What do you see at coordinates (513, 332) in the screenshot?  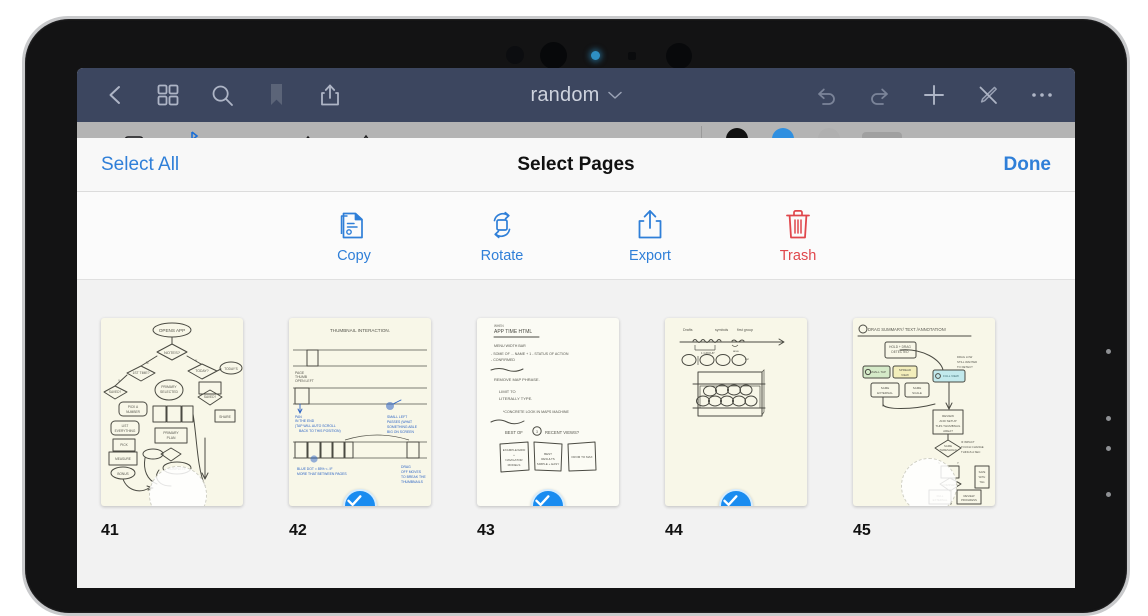 I see `svg-text: APP TIME HTML` at bounding box center [513, 332].